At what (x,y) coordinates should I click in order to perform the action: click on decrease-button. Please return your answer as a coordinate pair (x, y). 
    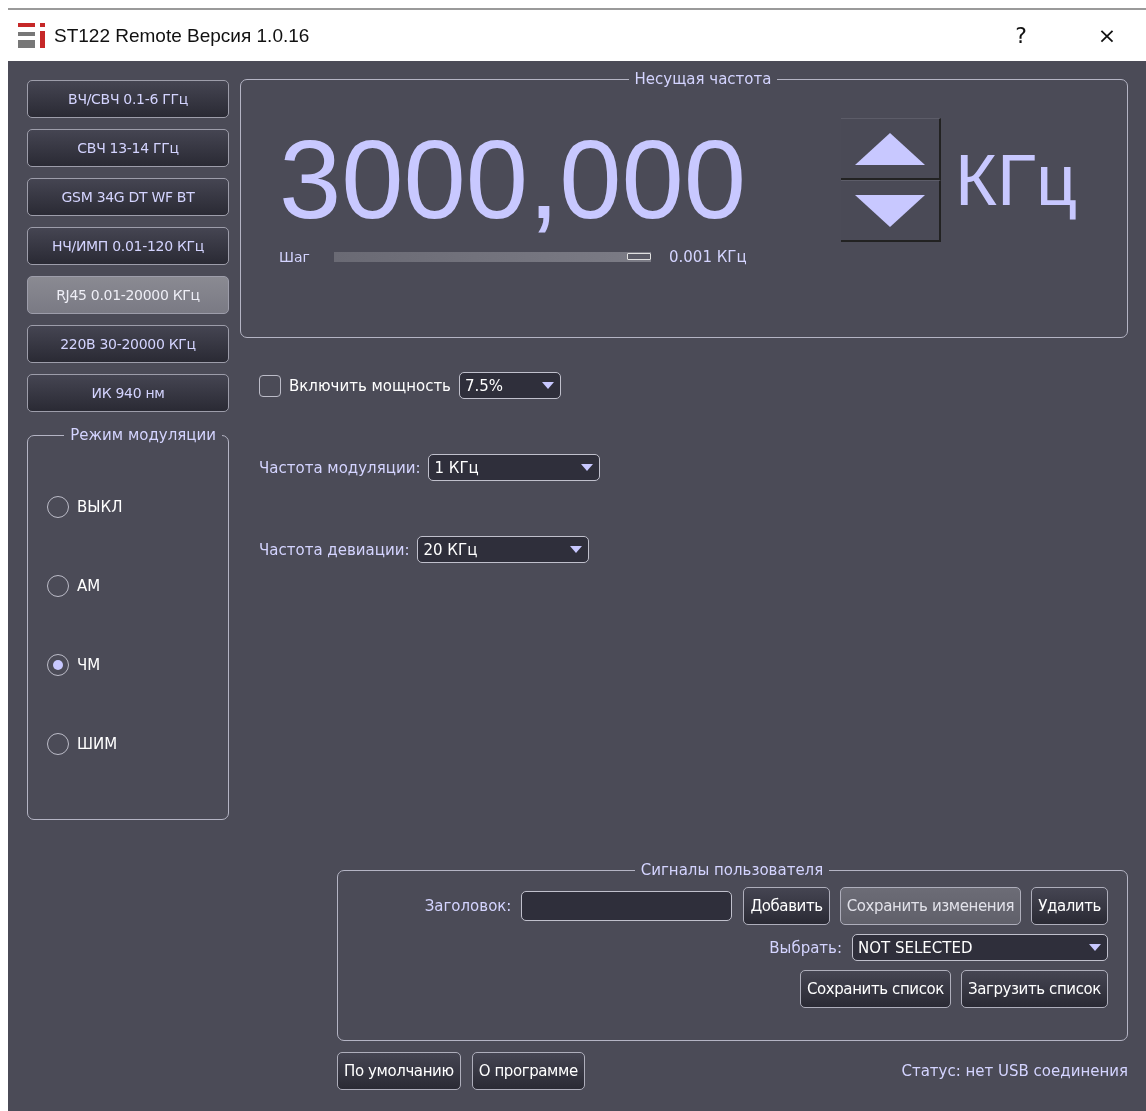
    Looking at the image, I should click on (891, 211).